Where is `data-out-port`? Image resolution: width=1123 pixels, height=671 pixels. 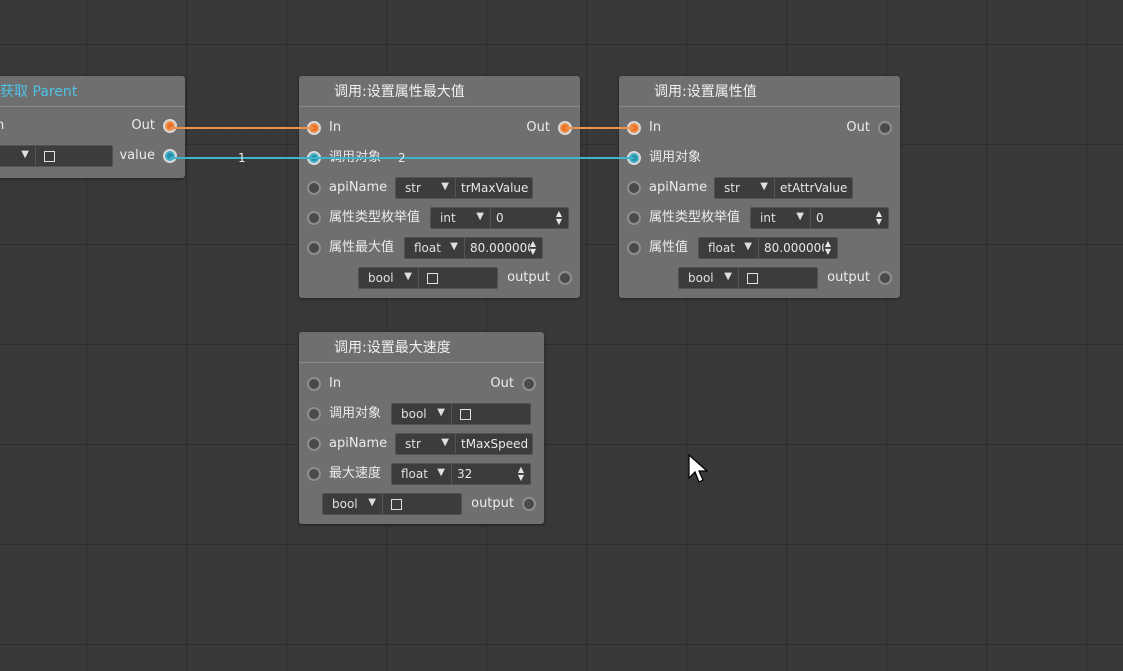
data-out-port is located at coordinates (170, 156).